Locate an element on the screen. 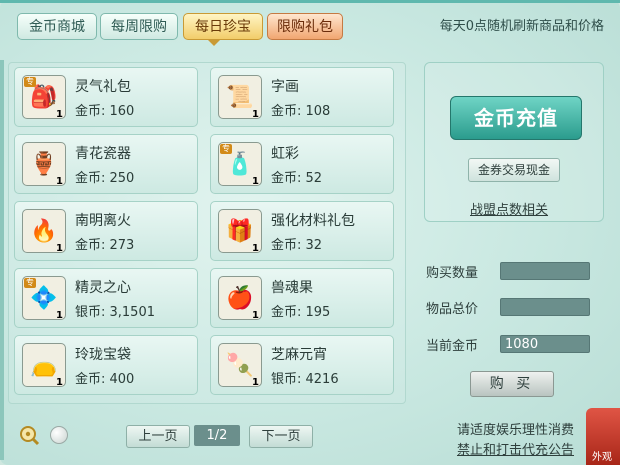 The height and width of the screenshot is (465, 620). gift-bag-icon: 🎒 专 1 is located at coordinates (44, 97).